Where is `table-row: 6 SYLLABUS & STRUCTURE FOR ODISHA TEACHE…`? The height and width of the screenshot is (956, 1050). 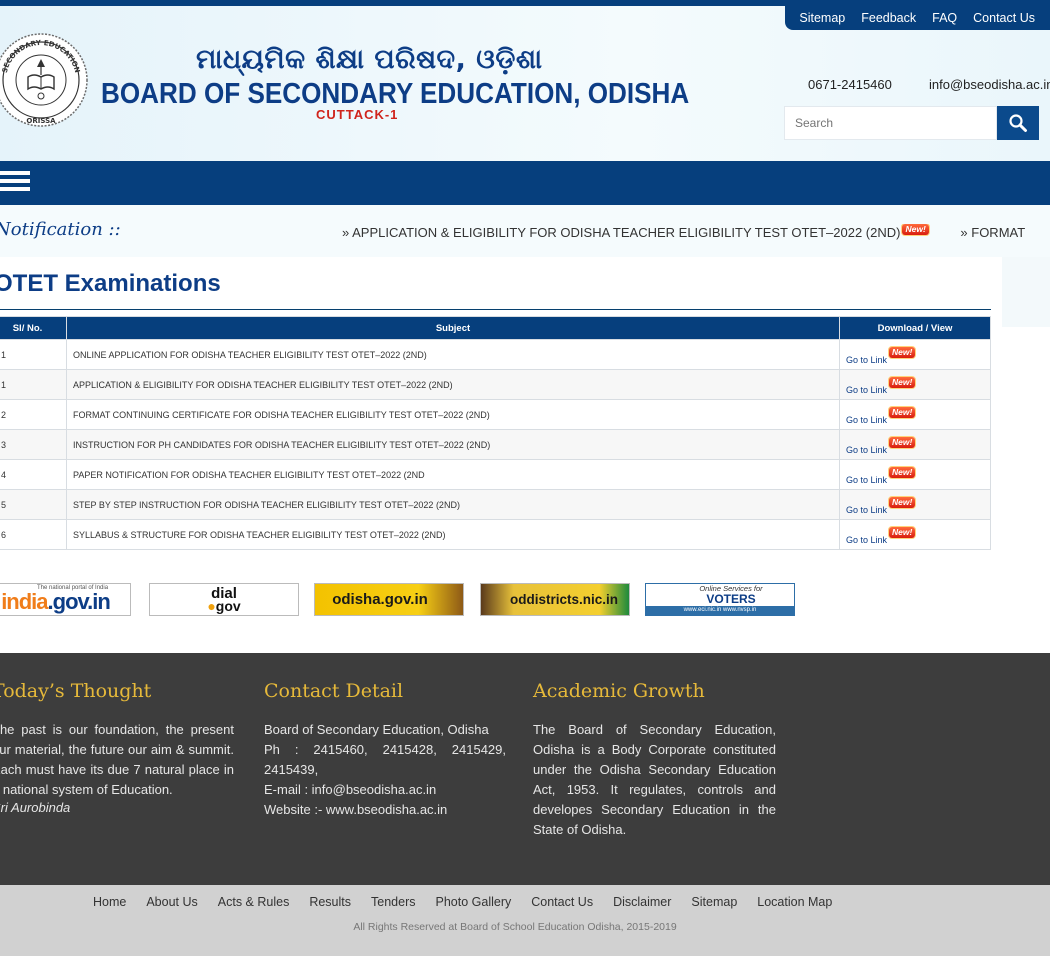 table-row: 6 SYLLABUS & STRUCTURE FOR ODISHA TEACHE… is located at coordinates (495, 534).